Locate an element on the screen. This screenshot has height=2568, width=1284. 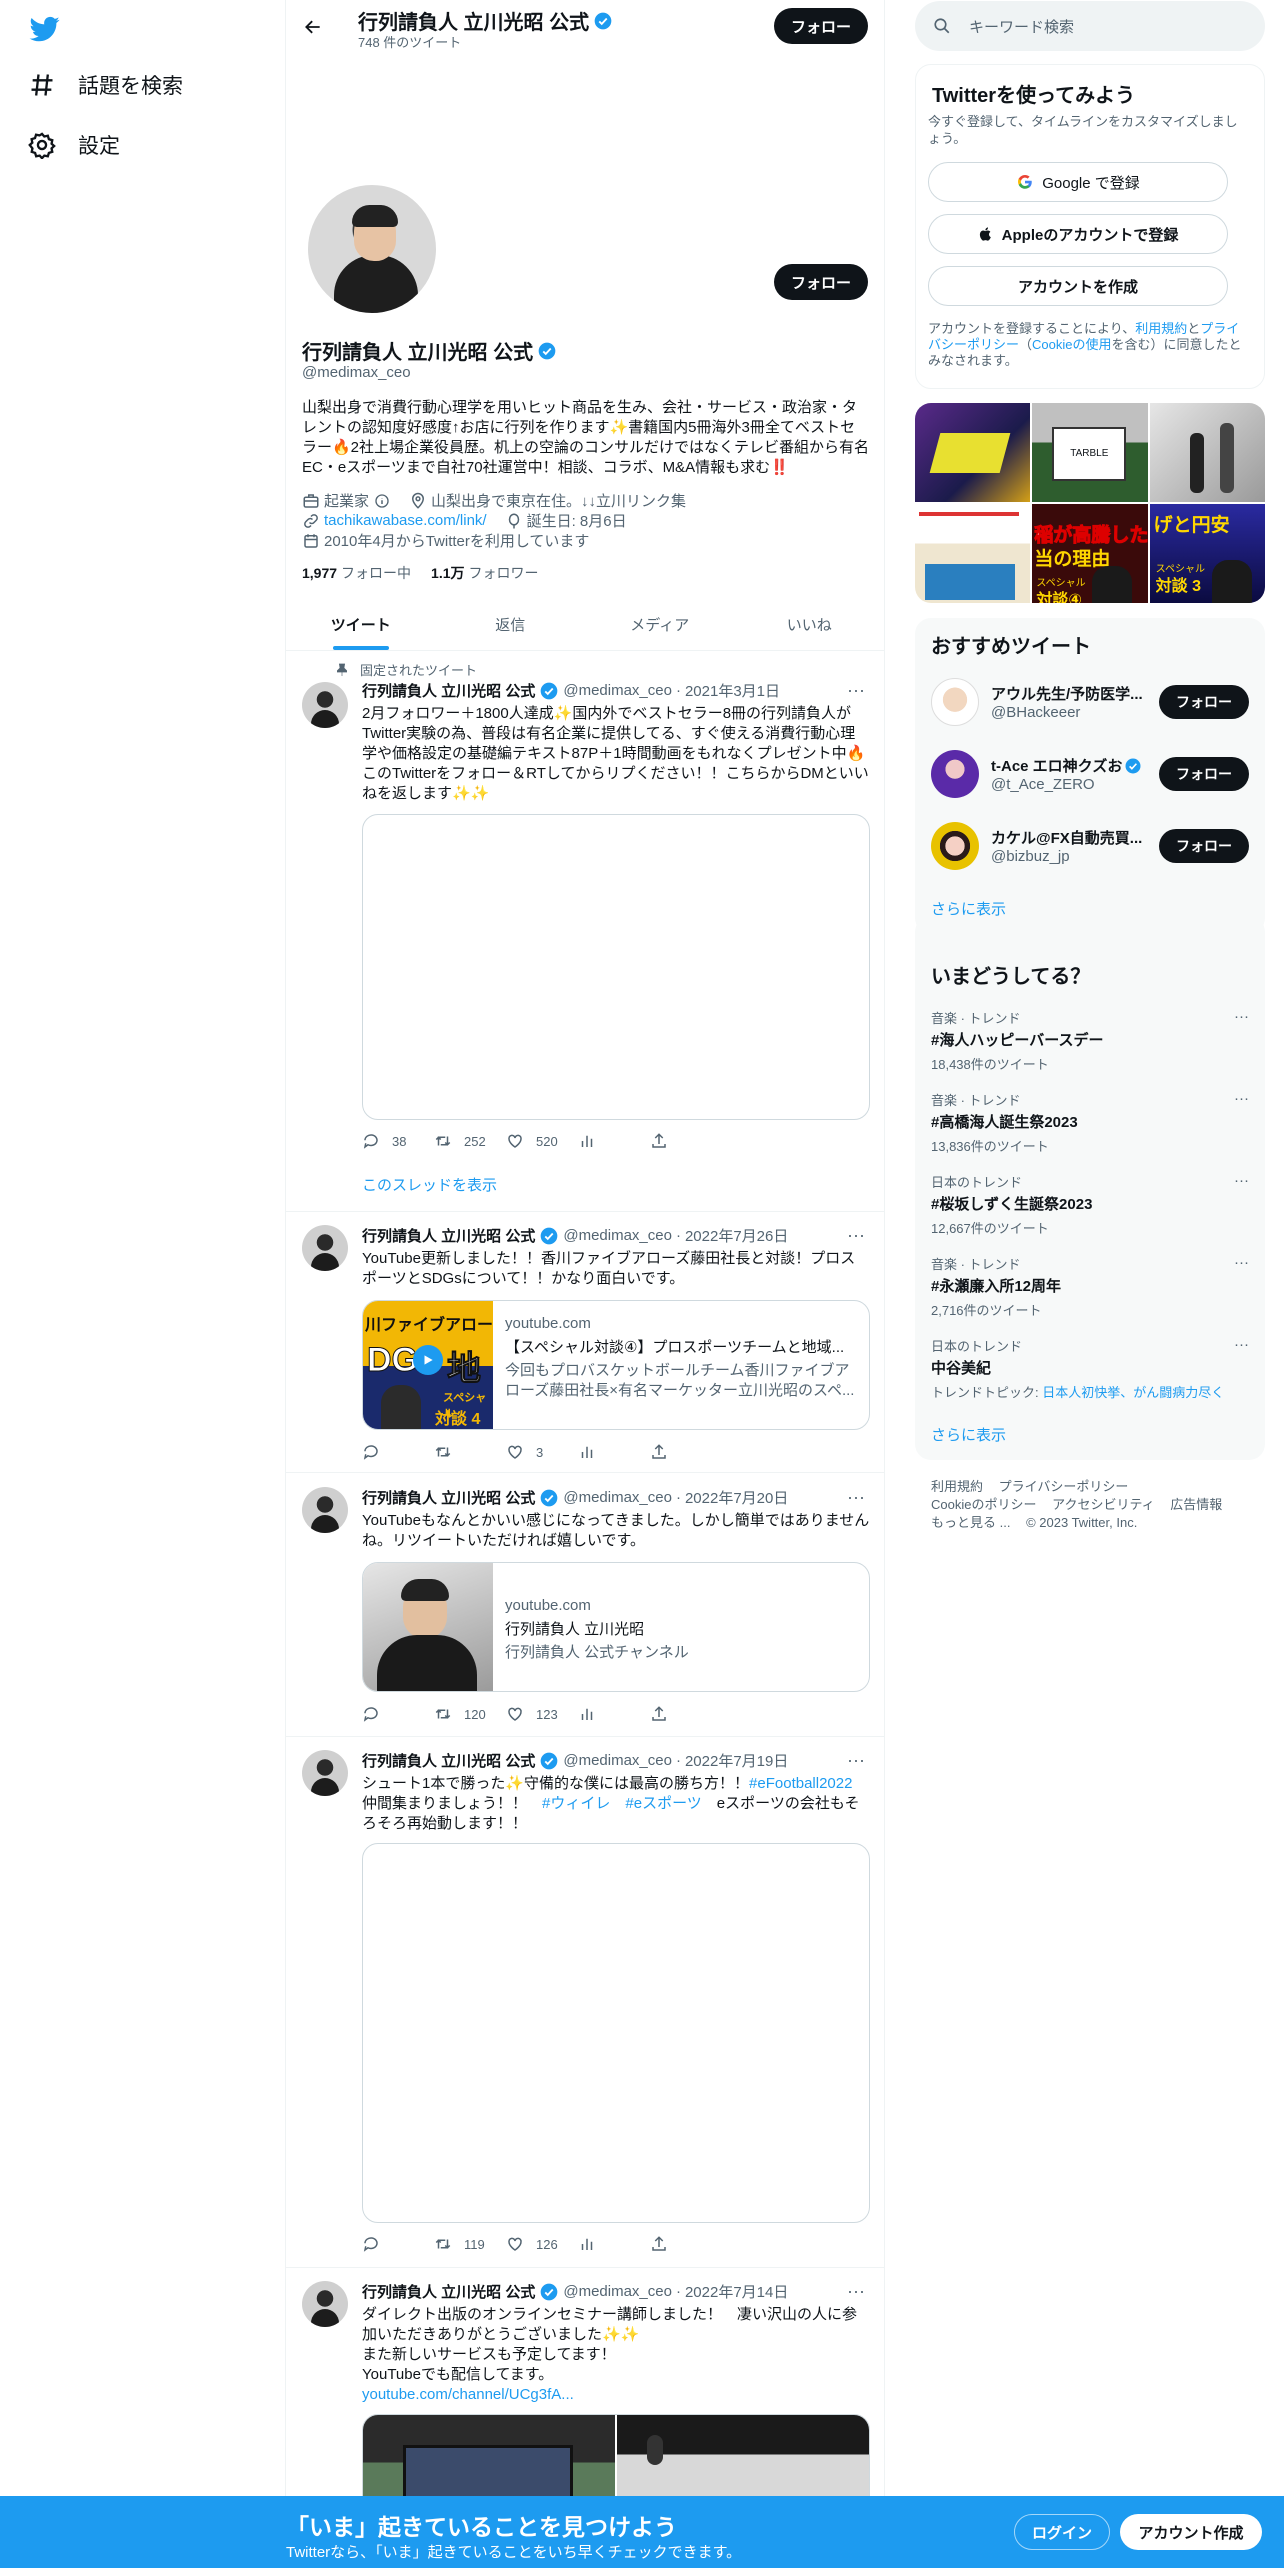
footer-link: アクセシビリティ is located at coordinates (1103, 1505).